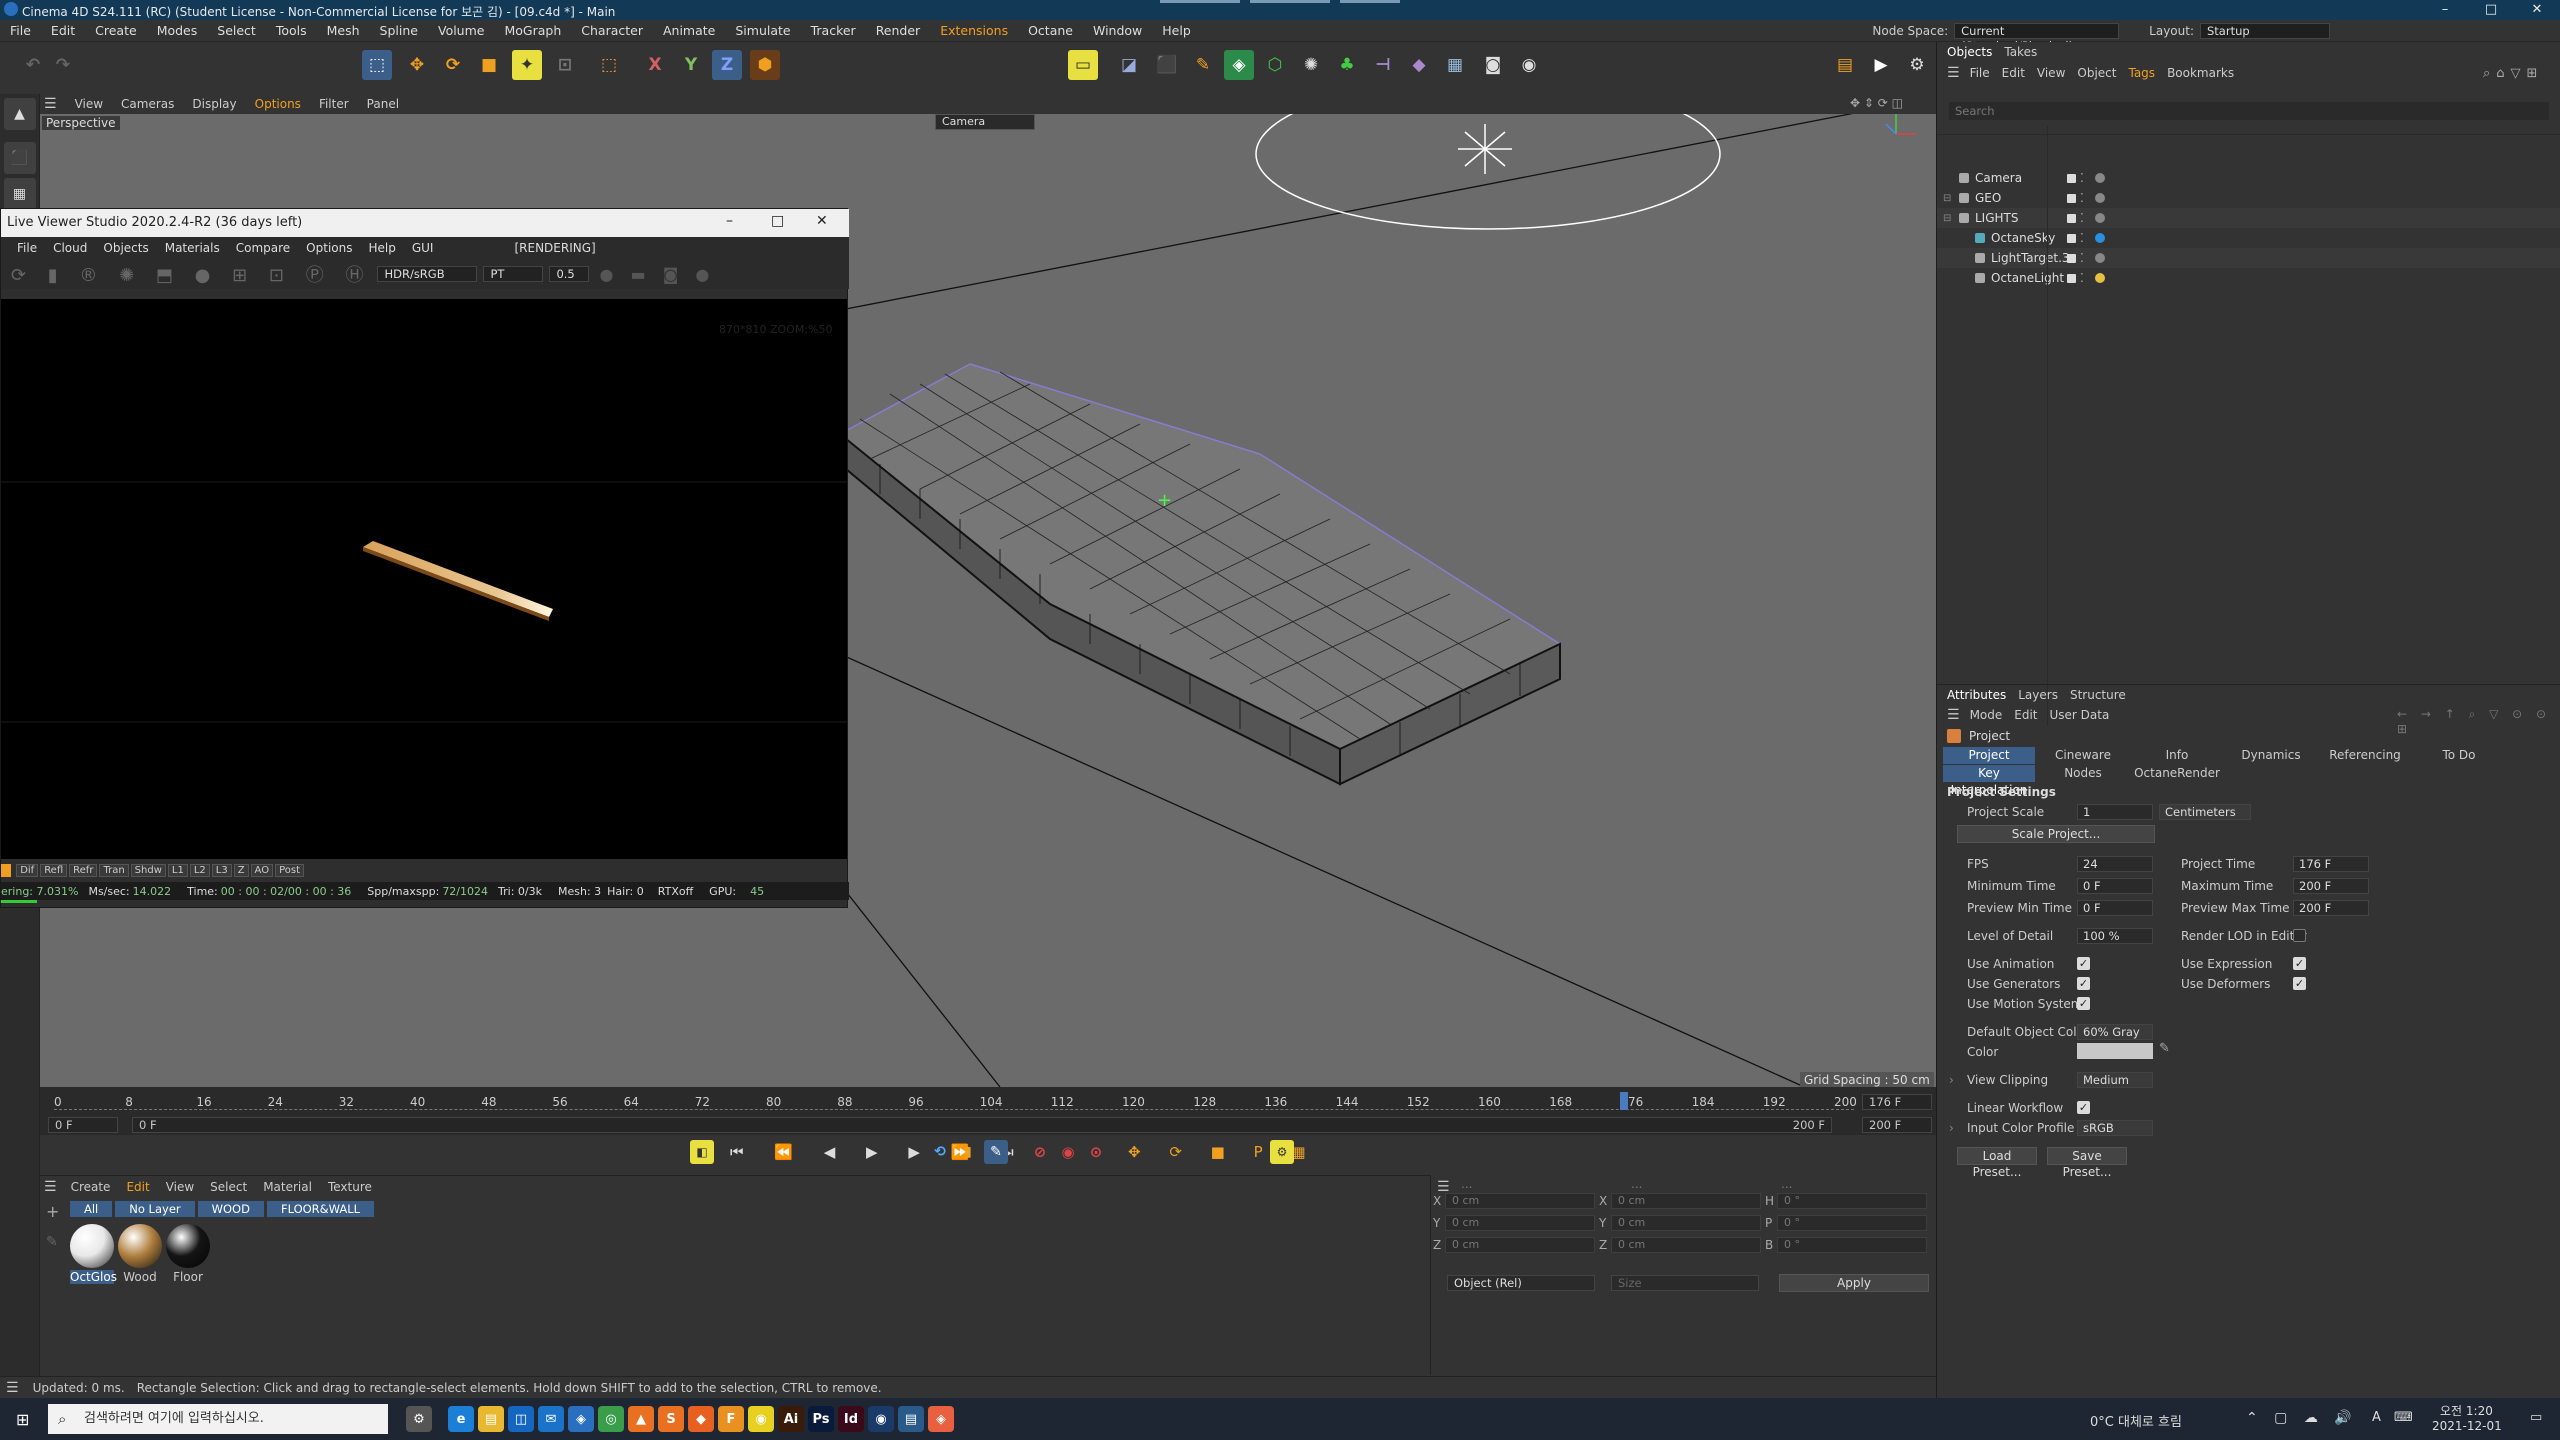 The width and height of the screenshot is (2560, 1440). I want to click on viewport-nav-icons: ✥ ⇕ ⟳ ◫, so click(1876, 103).